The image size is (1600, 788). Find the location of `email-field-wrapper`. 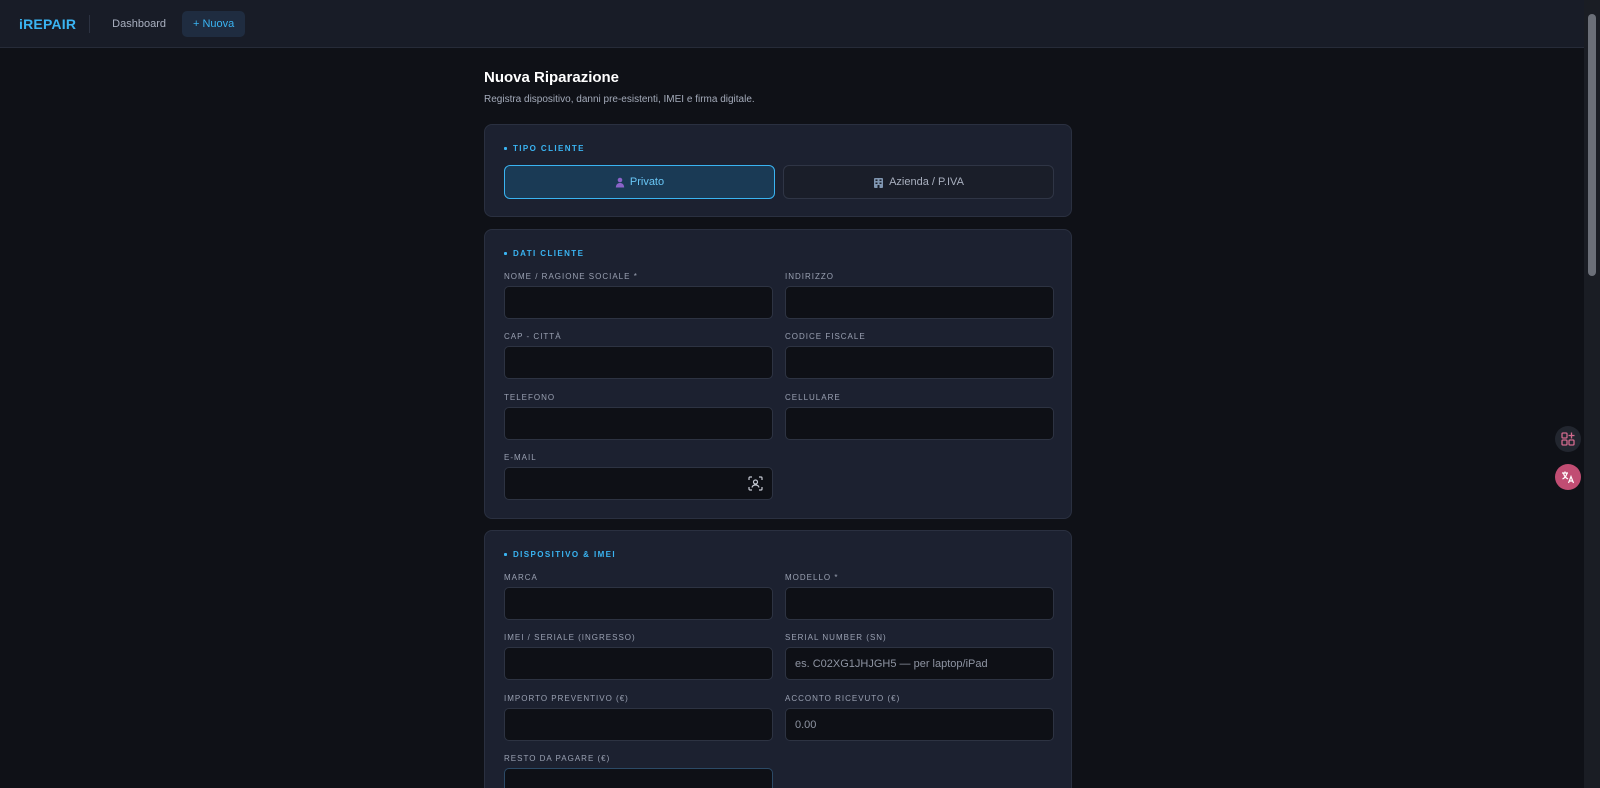

email-field-wrapper is located at coordinates (638, 483).